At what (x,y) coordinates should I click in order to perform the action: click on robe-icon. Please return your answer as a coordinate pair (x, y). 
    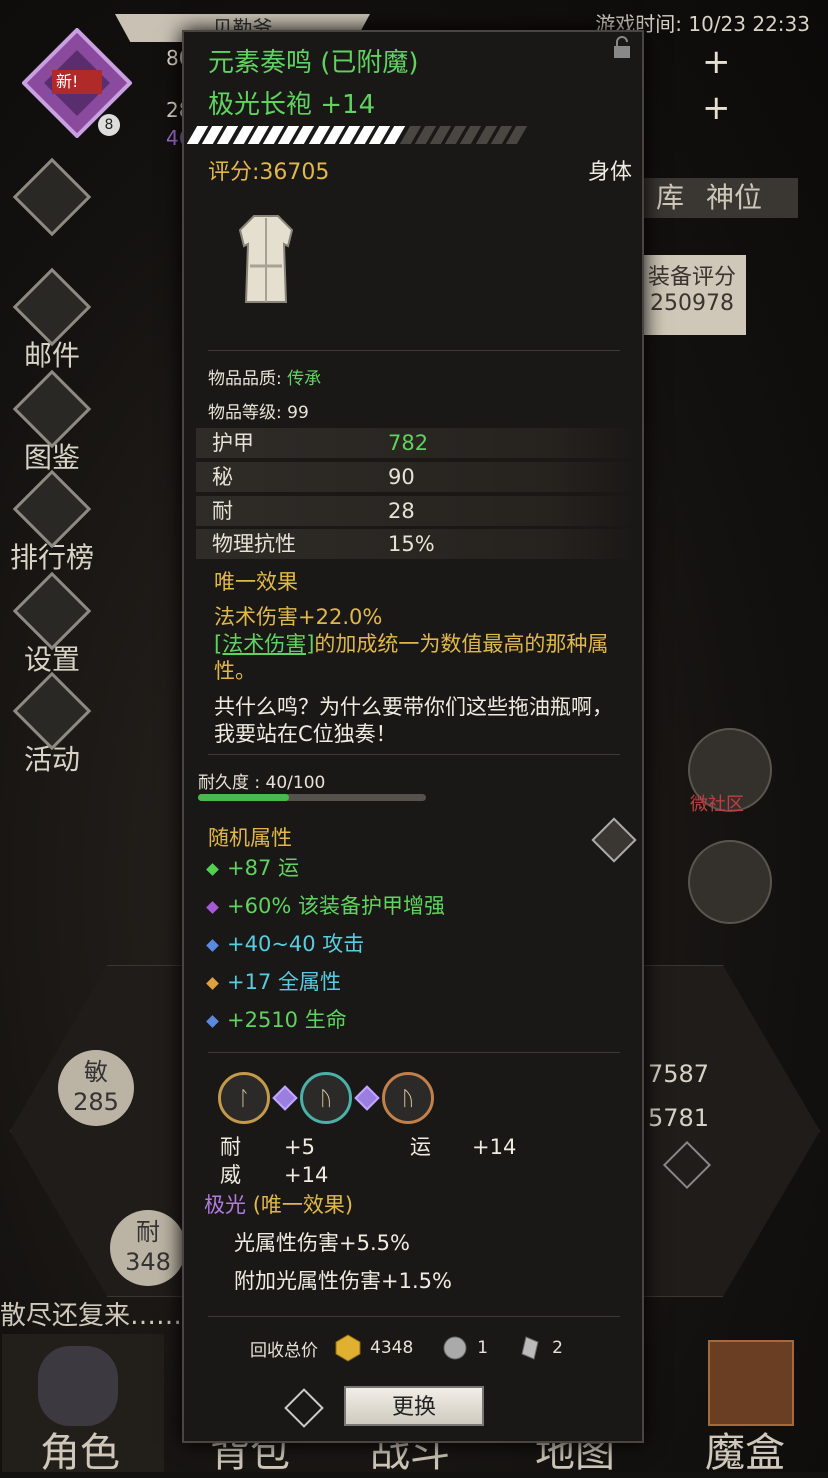
    Looking at the image, I should click on (266, 260).